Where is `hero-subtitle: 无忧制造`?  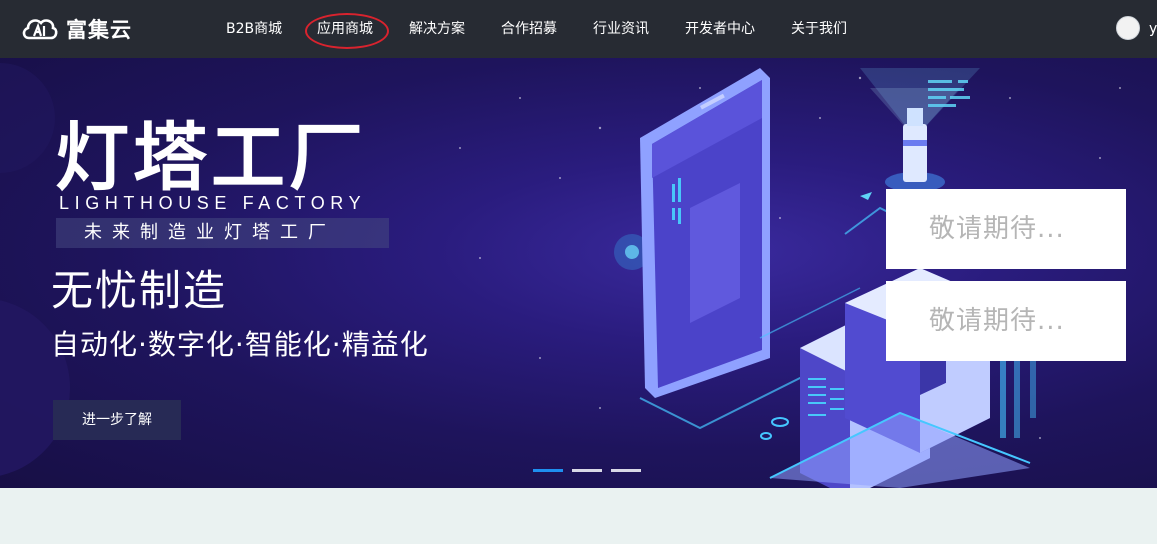 hero-subtitle: 无忧制造 is located at coordinates (139, 290).